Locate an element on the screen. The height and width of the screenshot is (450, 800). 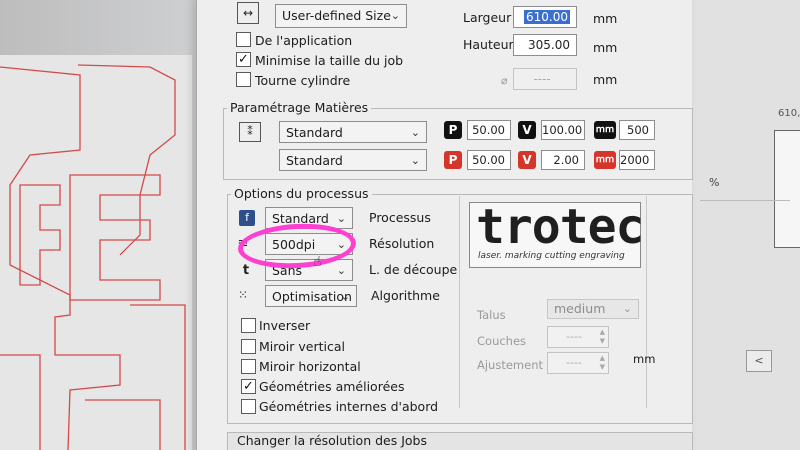
power-input-2: 50.00 is located at coordinates (489, 160).